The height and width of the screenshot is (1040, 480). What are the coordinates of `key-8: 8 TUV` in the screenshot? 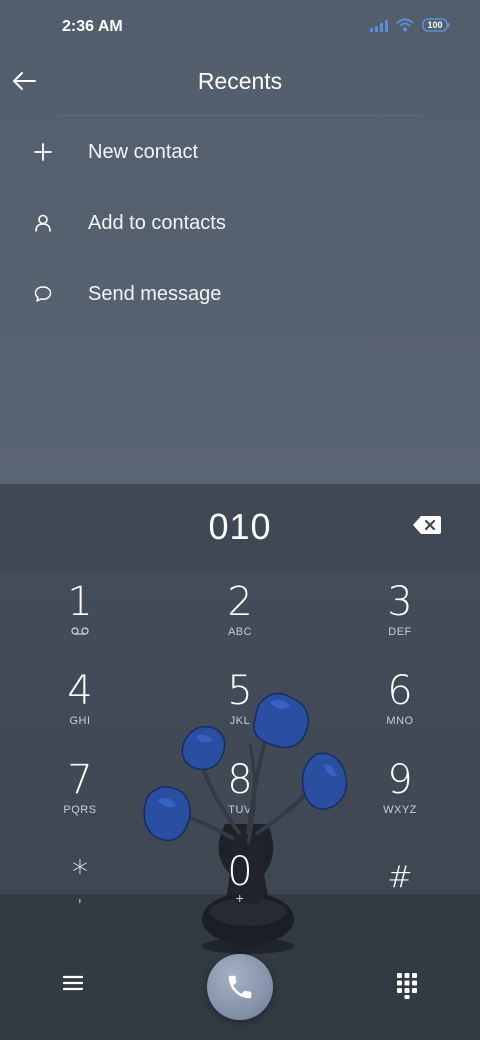 It's located at (240, 801).